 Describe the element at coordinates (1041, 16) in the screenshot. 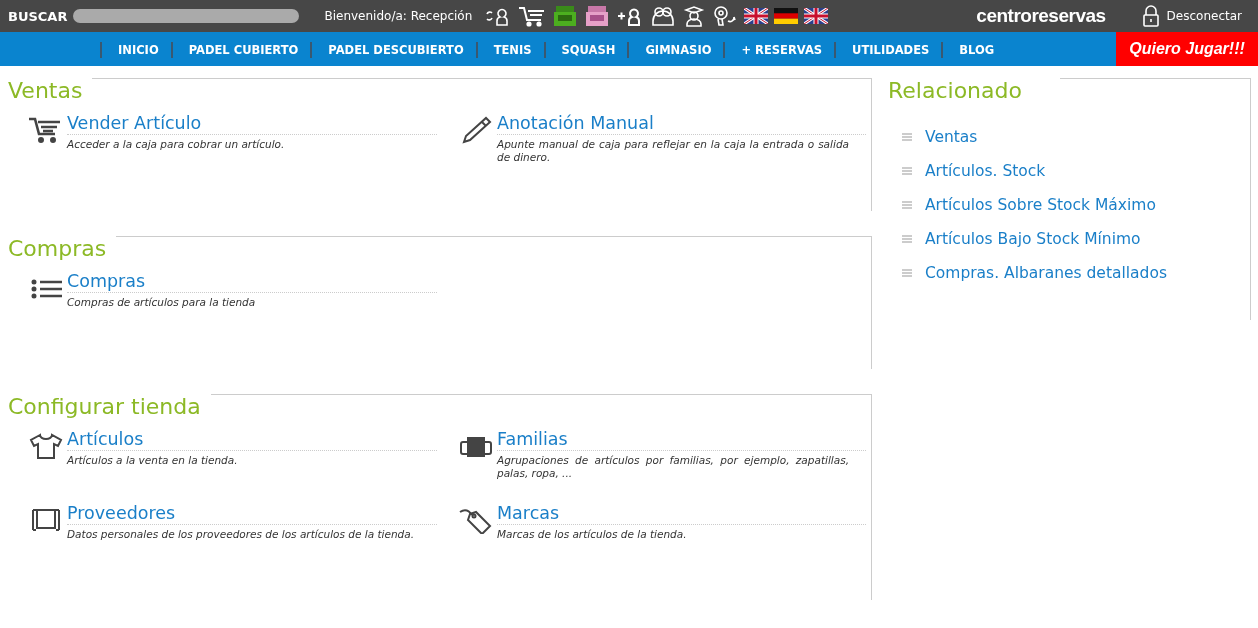

I see `logo: centroreservas` at that location.